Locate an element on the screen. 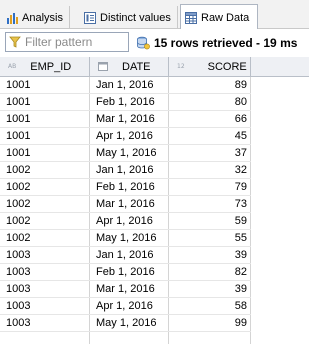  column-header-score: 12 SCORE is located at coordinates (210, 66).